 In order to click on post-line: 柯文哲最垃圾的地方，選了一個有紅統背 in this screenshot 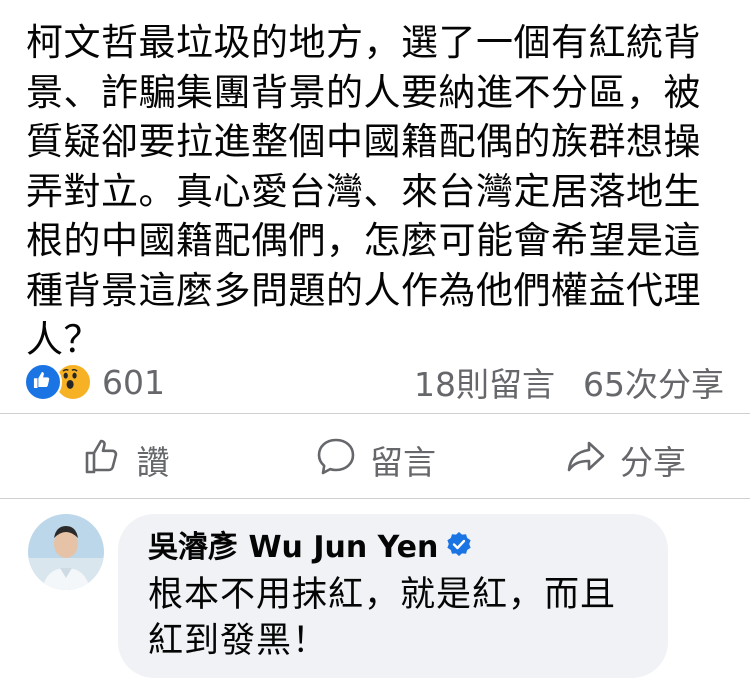, I will do `click(363, 42)`.